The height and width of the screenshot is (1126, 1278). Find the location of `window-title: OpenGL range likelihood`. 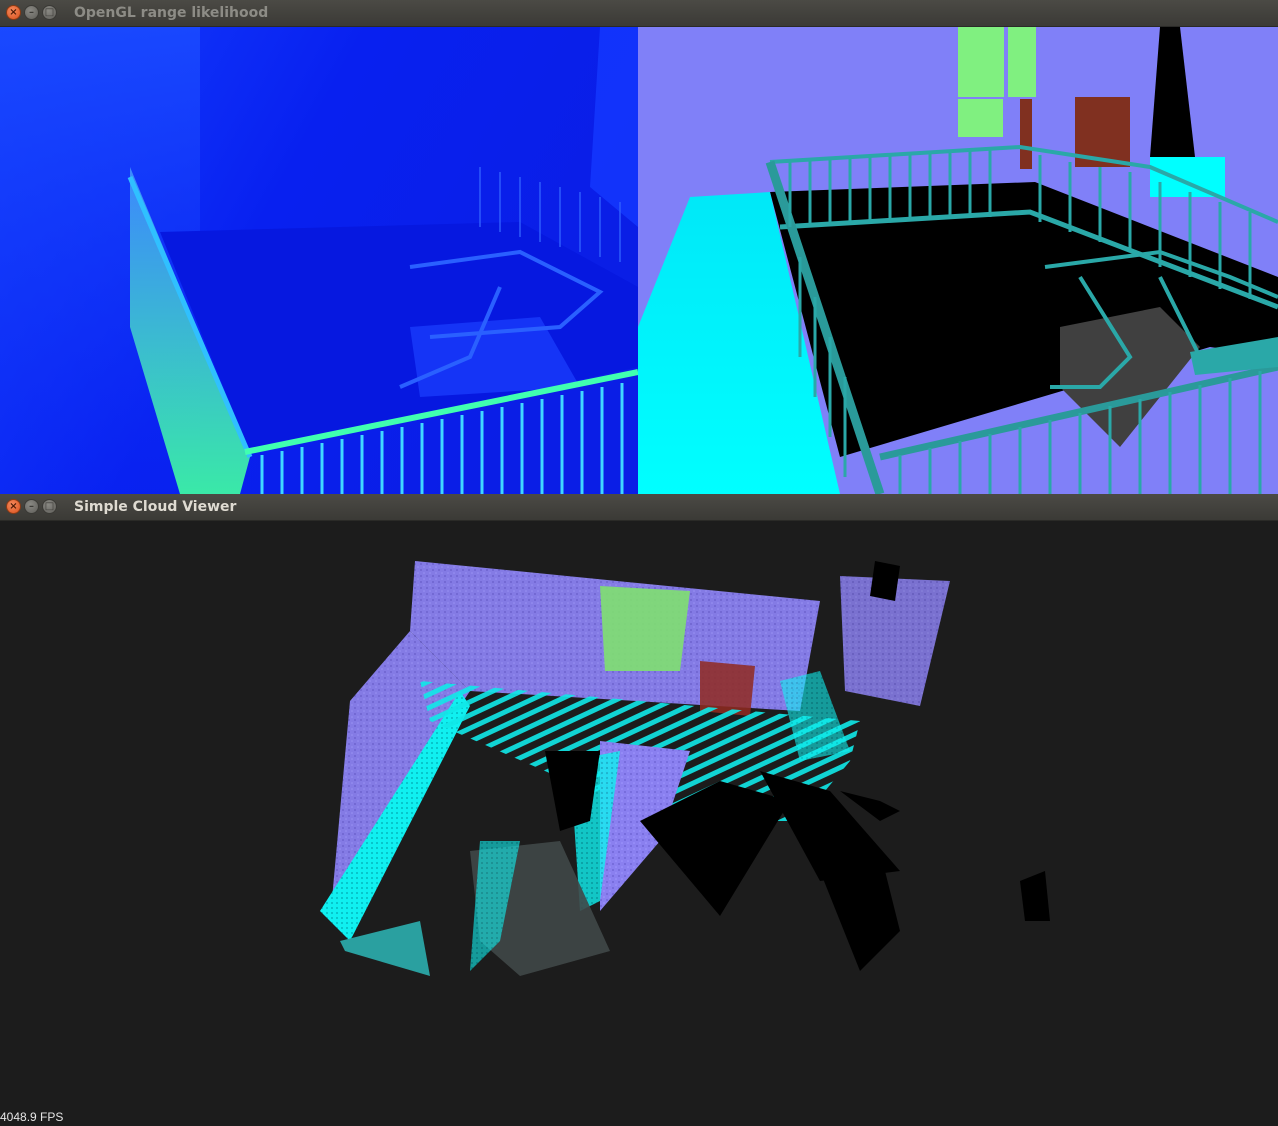

window-title: OpenGL range likelihood is located at coordinates (171, 13).